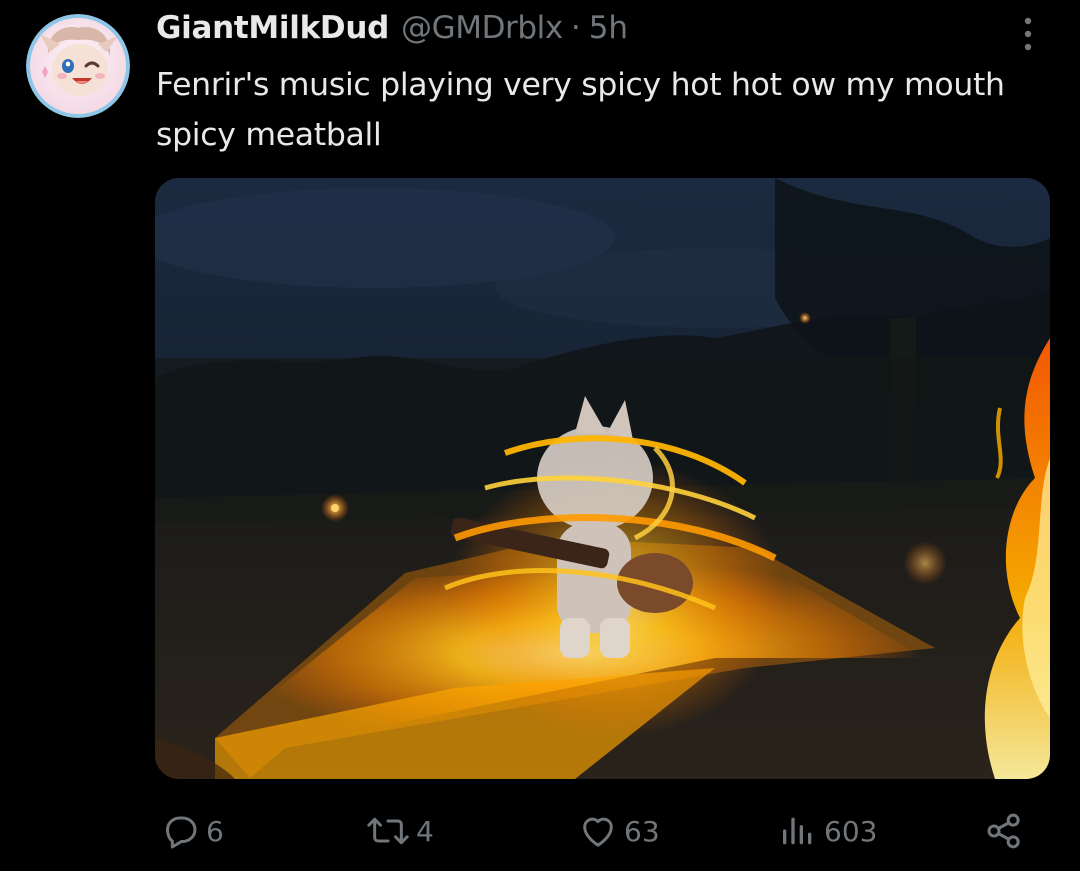 Image resolution: width=1080 pixels, height=871 pixels. Describe the element at coordinates (598, 831) in the screenshot. I see `heart-icon` at that location.